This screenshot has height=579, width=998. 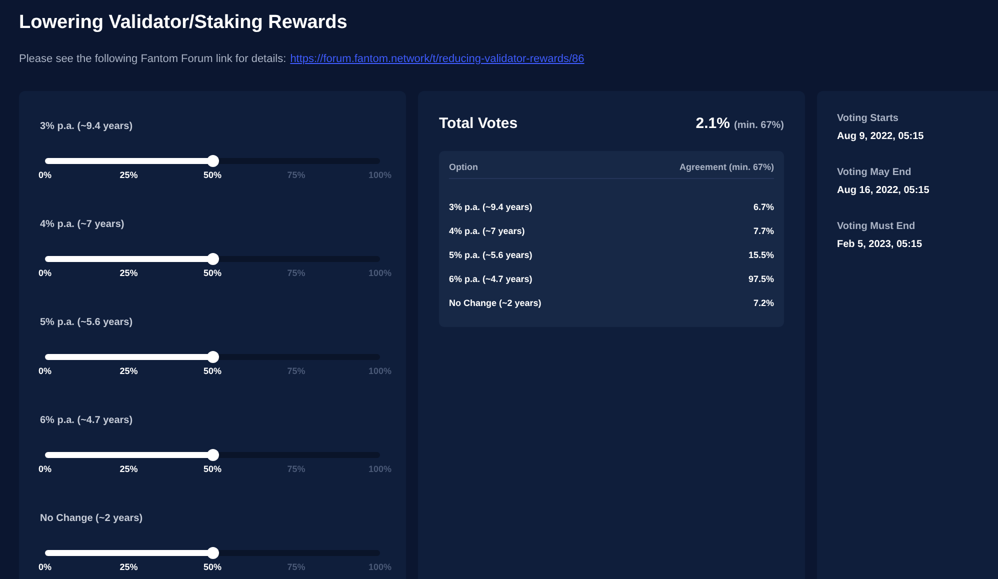 What do you see at coordinates (490, 207) in the screenshot?
I see `table-cell-text: 3% p.a. (~9.4 years)` at bounding box center [490, 207].